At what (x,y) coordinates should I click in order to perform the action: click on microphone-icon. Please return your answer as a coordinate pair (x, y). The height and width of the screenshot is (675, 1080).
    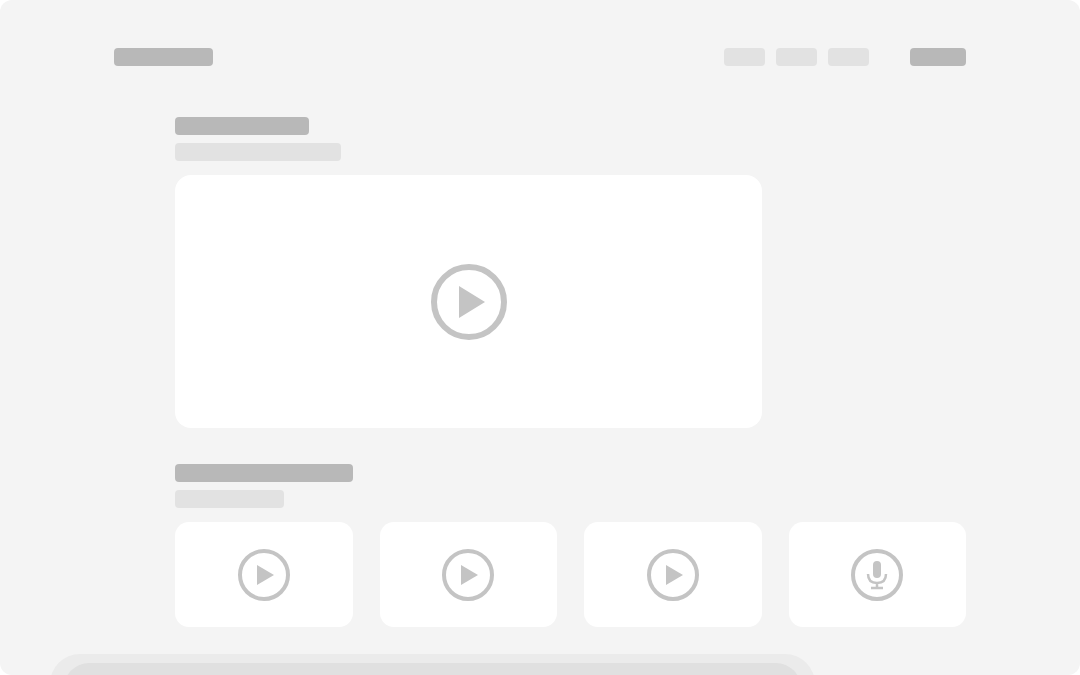
    Looking at the image, I should click on (877, 574).